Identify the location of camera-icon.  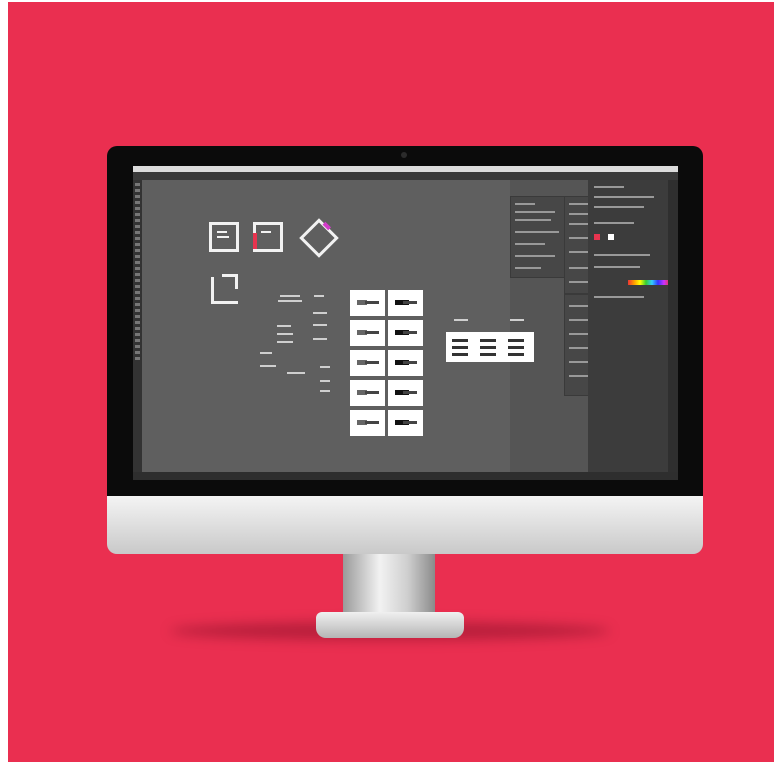
(404, 155).